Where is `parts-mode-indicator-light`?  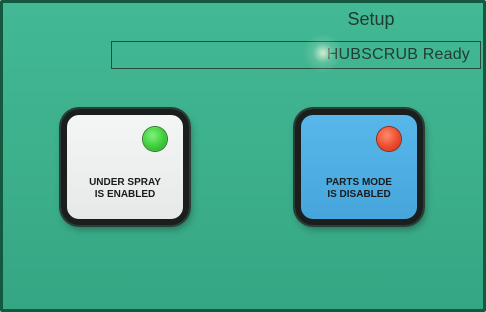 parts-mode-indicator-light is located at coordinates (389, 139).